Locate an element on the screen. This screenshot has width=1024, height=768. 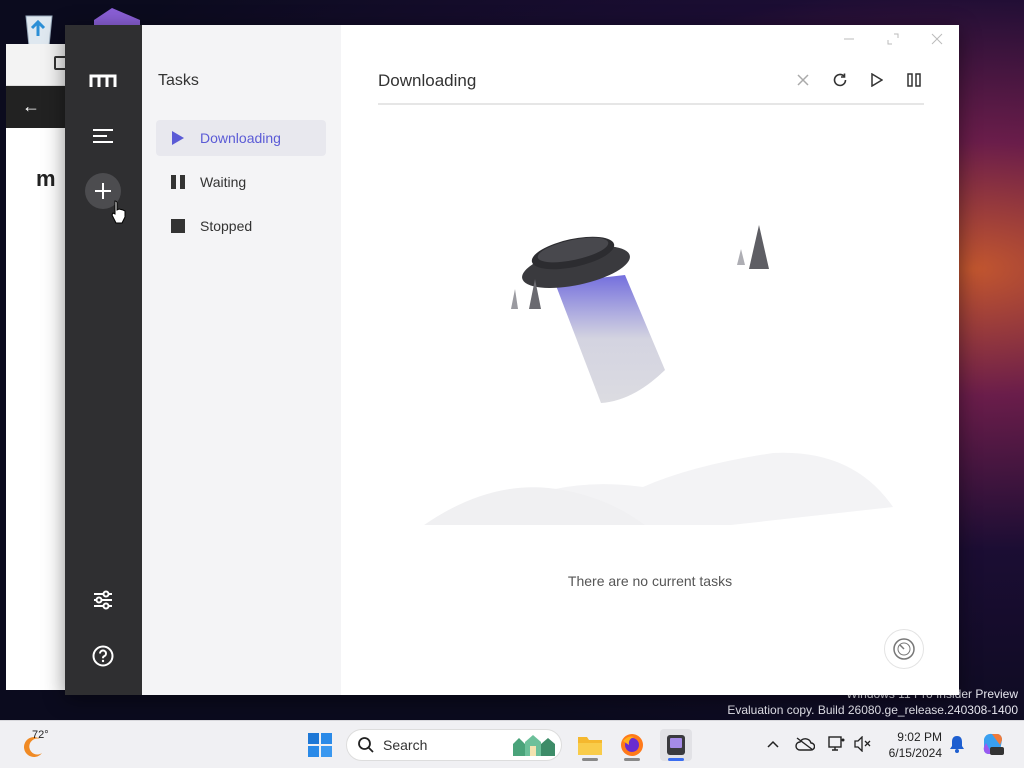
content-header: Downloading is located at coordinates (651, 85).